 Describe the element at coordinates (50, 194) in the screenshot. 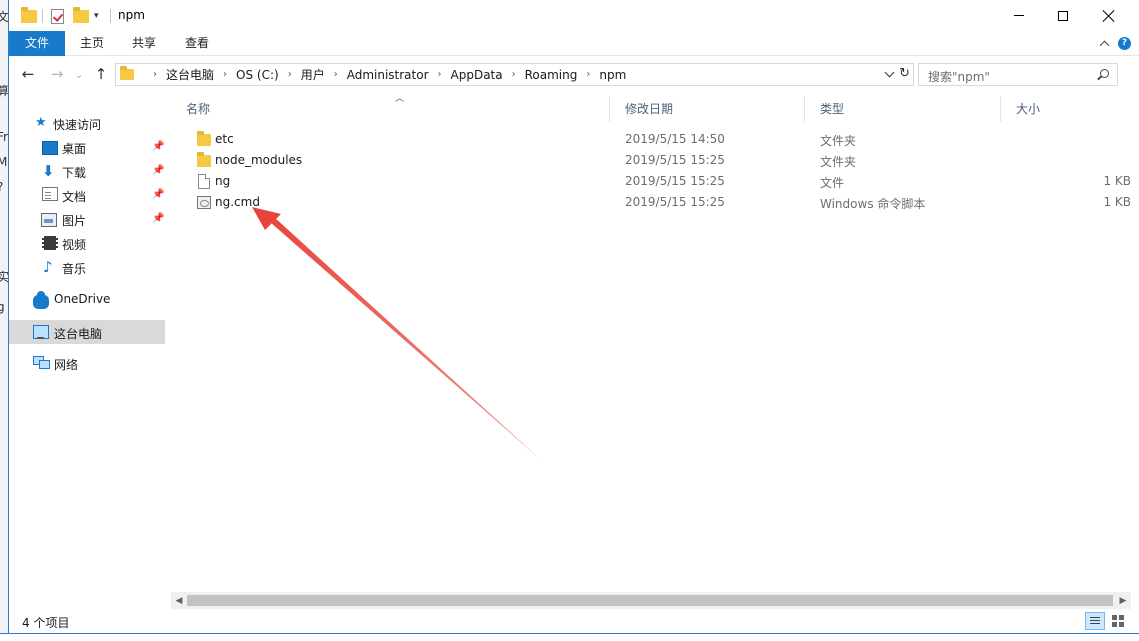

I see `document-icon` at that location.